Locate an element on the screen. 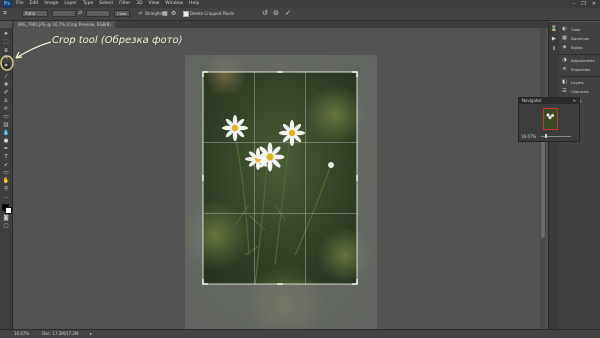  path-selection-tool-icon: ➹ is located at coordinates (6, 165).